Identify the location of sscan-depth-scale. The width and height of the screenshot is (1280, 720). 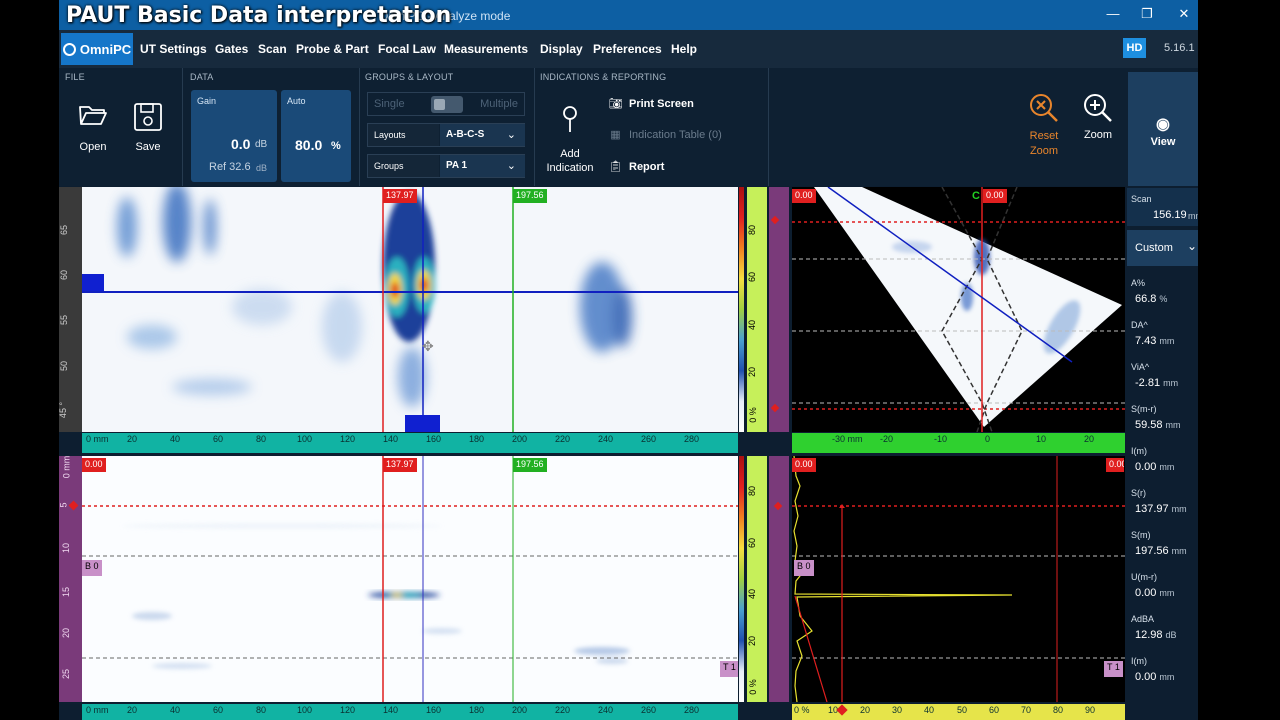
(779, 309).